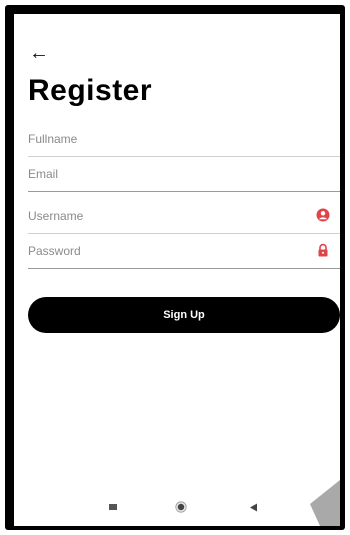  Describe the element at coordinates (163, 174) in the screenshot. I see `email-input` at that location.